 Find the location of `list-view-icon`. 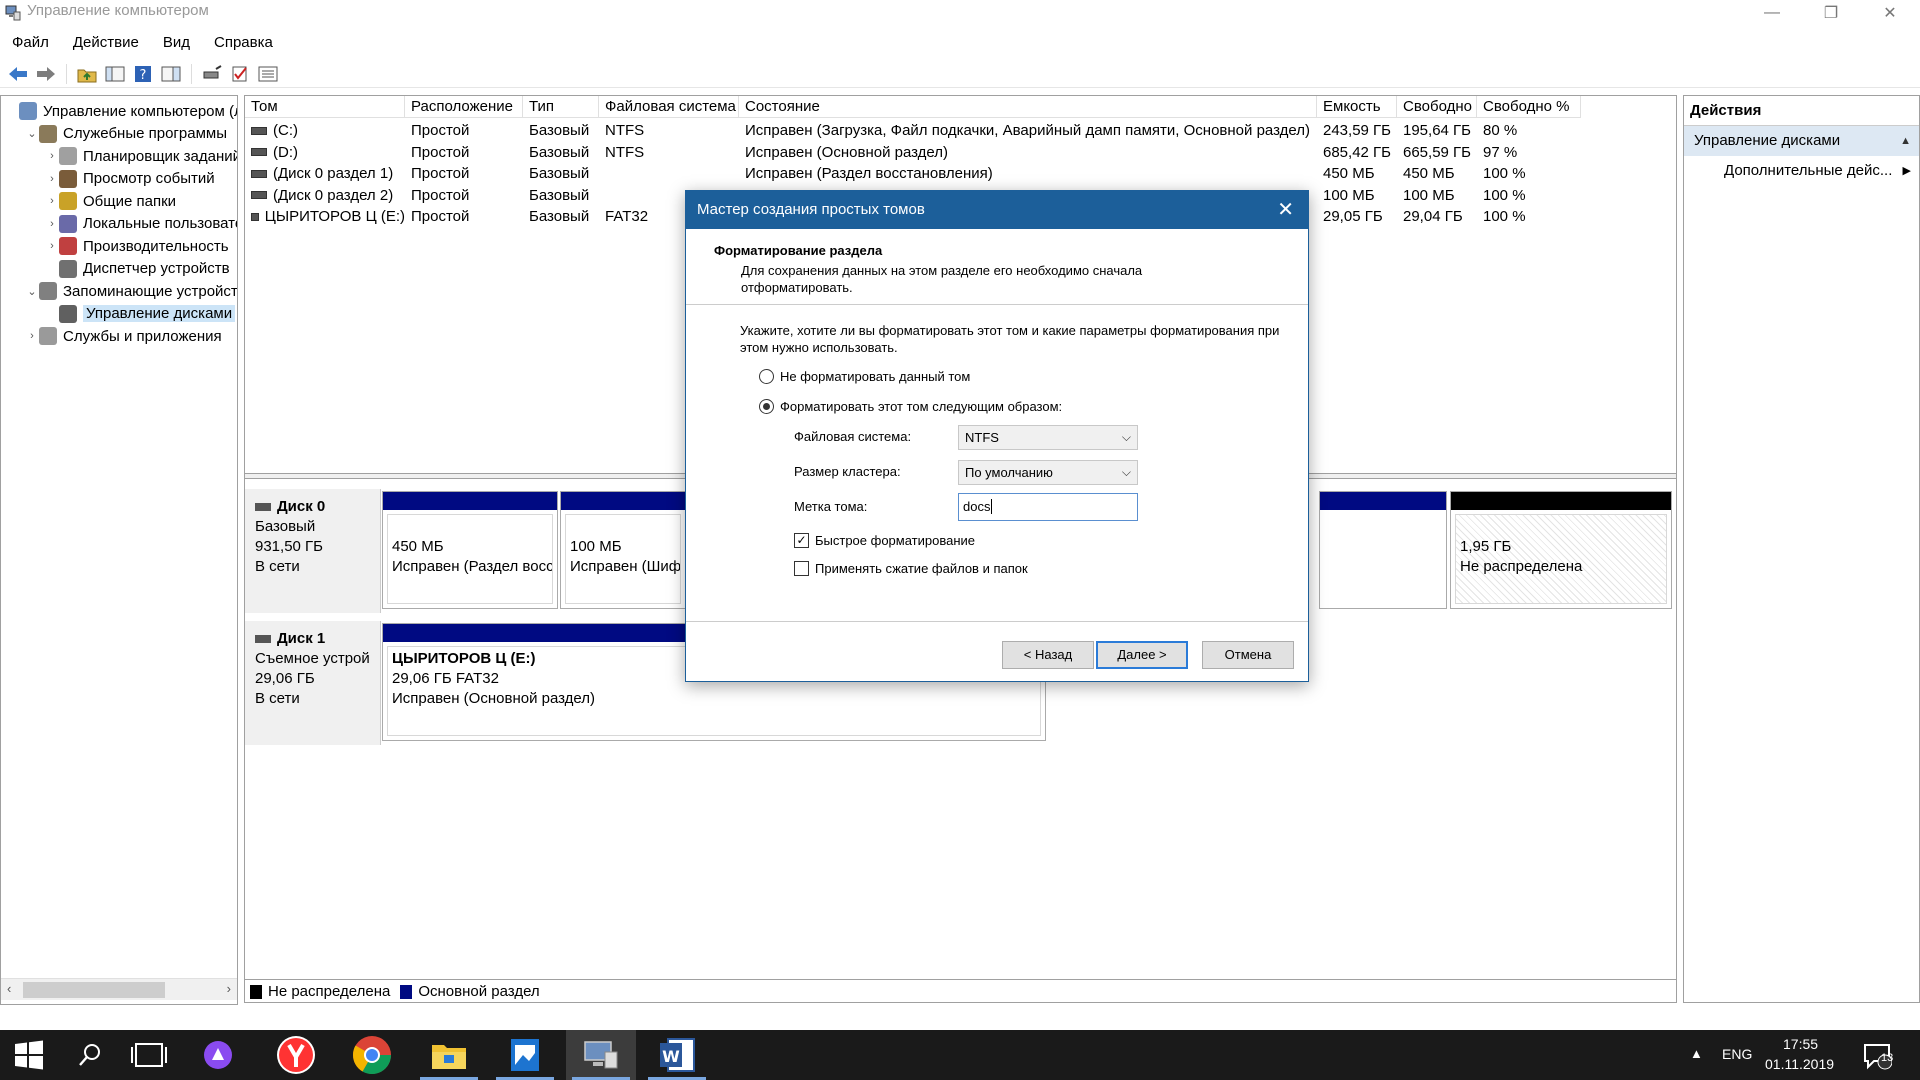

list-view-icon is located at coordinates (268, 74).